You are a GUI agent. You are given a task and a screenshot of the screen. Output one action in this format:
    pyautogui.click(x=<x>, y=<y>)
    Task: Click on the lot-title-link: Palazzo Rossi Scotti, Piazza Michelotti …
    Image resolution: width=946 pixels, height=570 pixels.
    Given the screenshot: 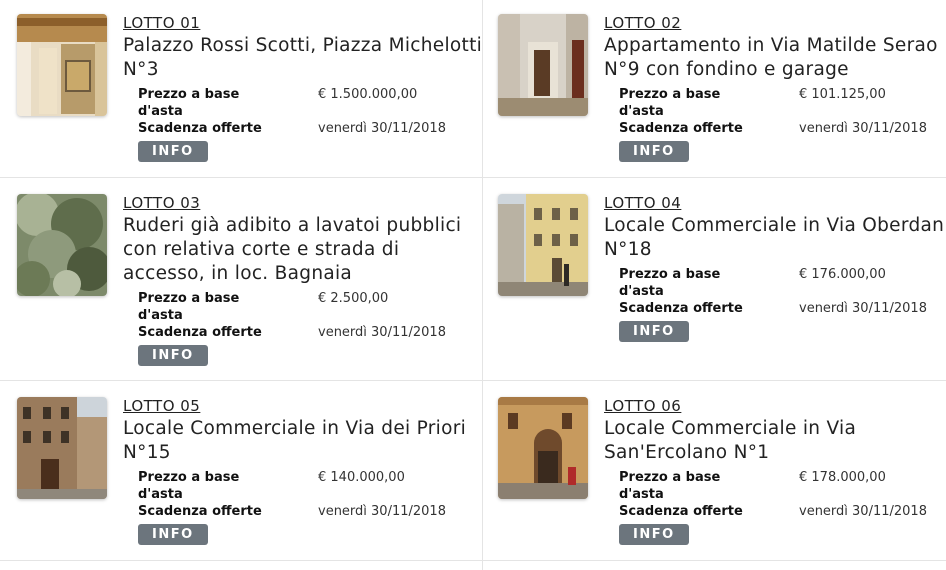 What is the action you would take?
    pyautogui.click(x=304, y=58)
    